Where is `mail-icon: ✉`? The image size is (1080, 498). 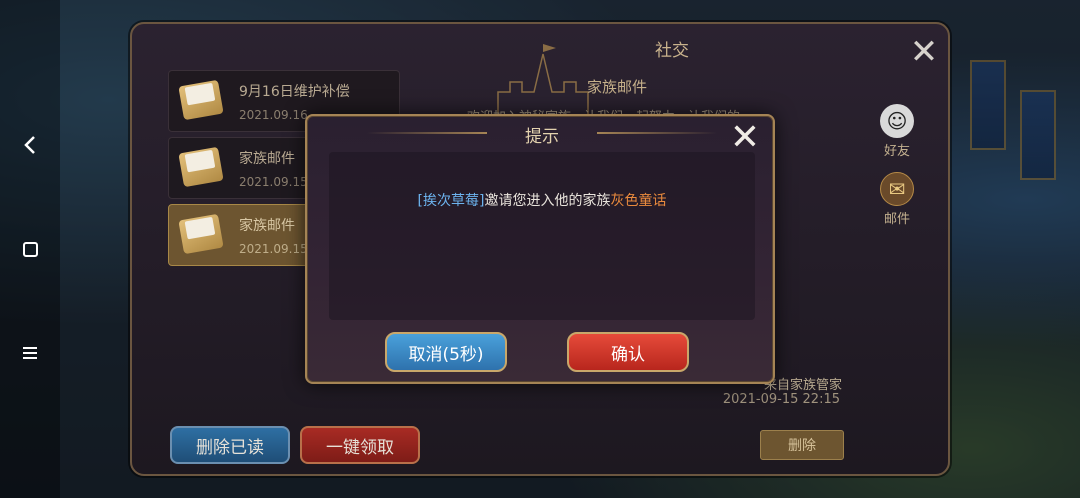
mail-icon: ✉ is located at coordinates (897, 189).